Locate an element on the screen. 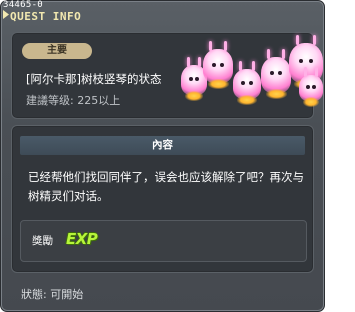  reward-box: 獎勵 EXP is located at coordinates (163, 241).